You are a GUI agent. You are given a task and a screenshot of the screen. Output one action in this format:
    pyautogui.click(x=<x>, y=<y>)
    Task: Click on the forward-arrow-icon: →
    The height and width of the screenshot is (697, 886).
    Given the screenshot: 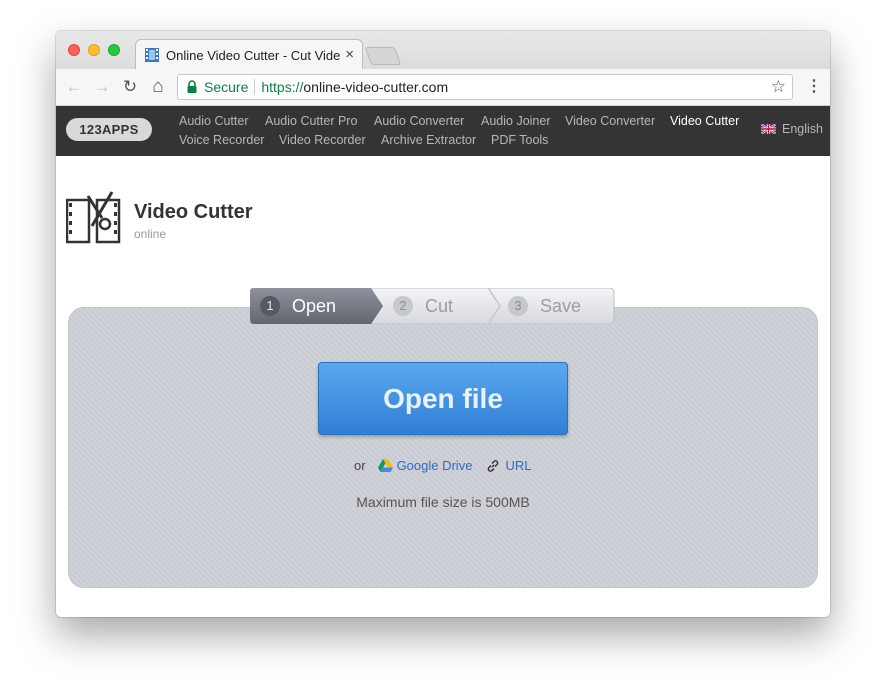 What is the action you would take?
    pyautogui.click(x=102, y=87)
    